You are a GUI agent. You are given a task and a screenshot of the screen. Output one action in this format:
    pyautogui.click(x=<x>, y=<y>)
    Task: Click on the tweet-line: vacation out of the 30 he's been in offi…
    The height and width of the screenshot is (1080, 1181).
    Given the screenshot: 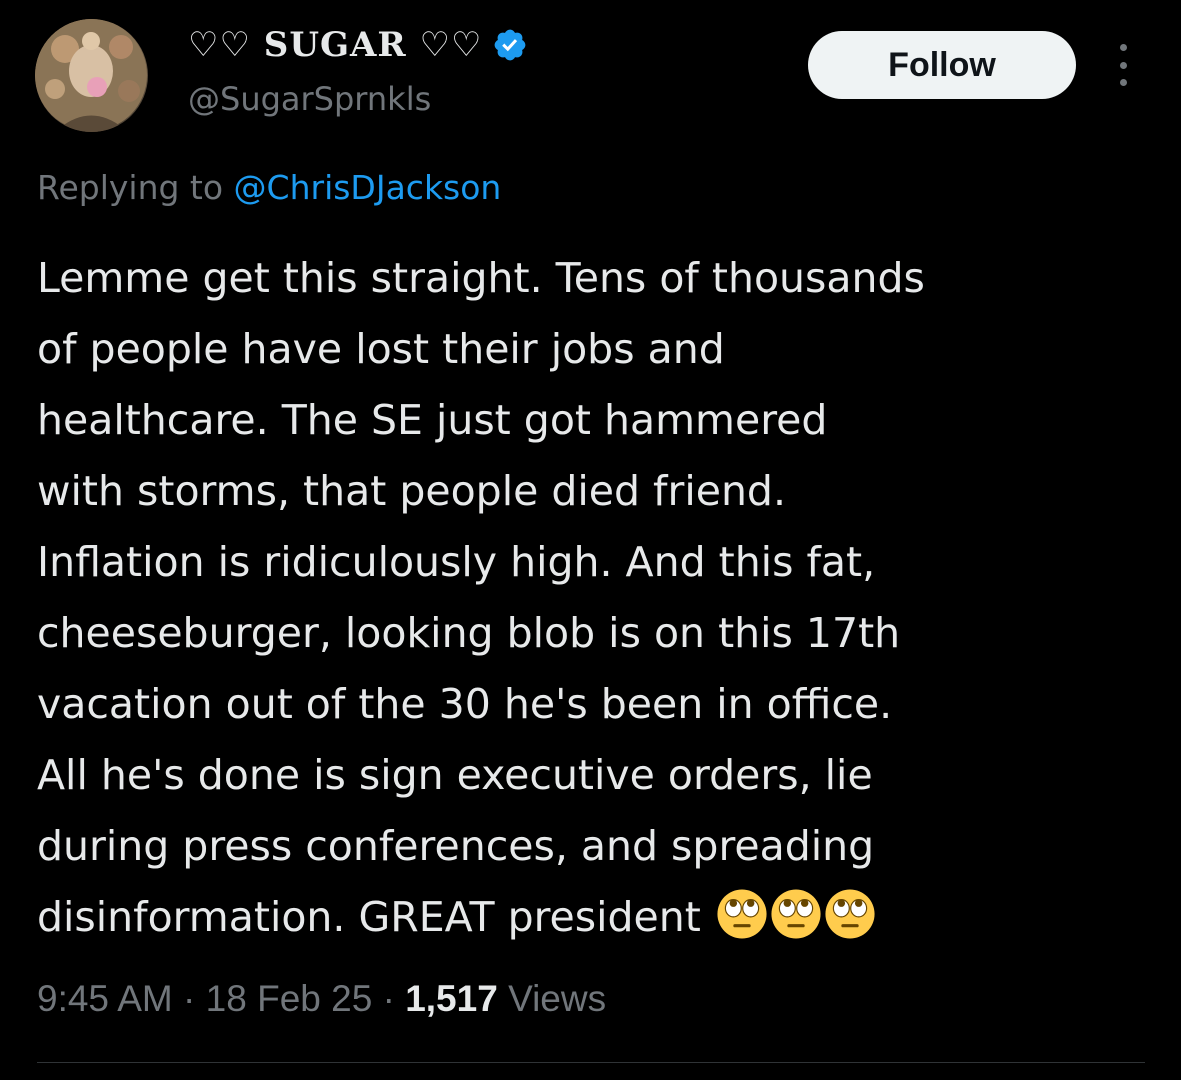 What is the action you would take?
    pyautogui.click(x=465, y=704)
    